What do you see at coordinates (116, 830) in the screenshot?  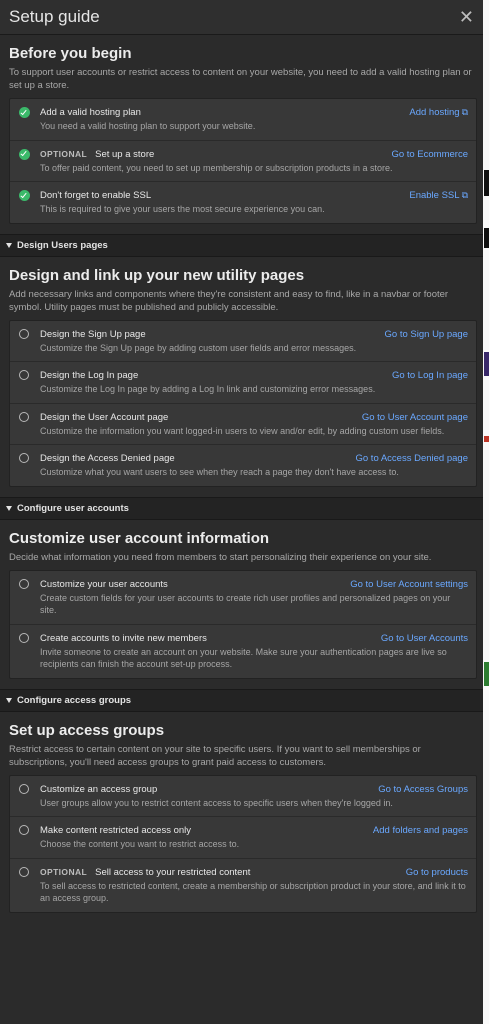 I see `item-title: Make content restricted access only` at bounding box center [116, 830].